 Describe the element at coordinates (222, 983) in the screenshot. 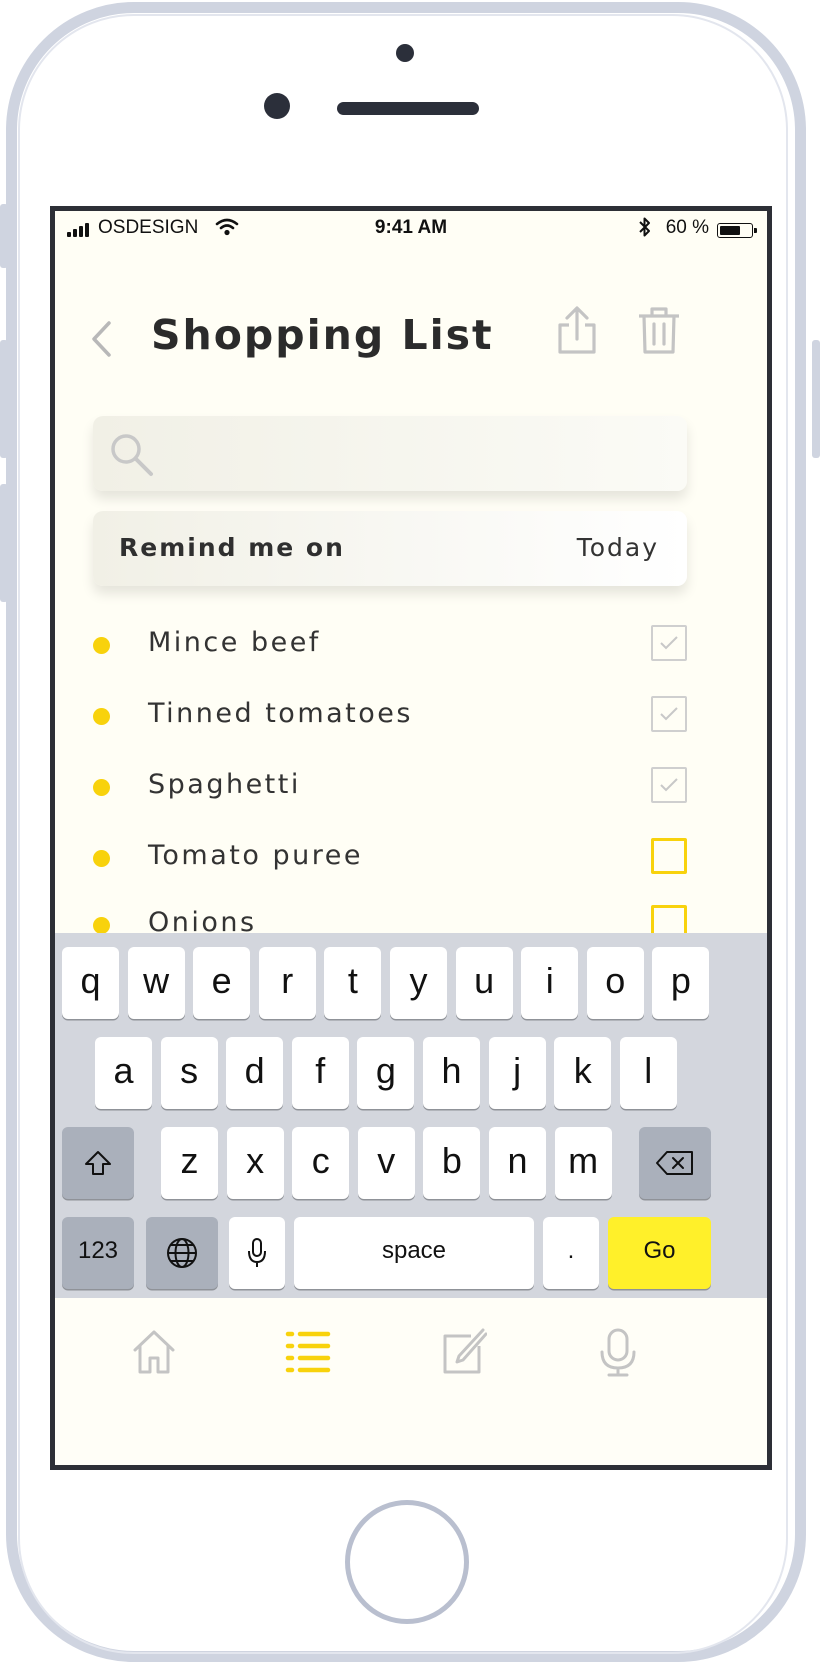

I see `key-e: e` at that location.